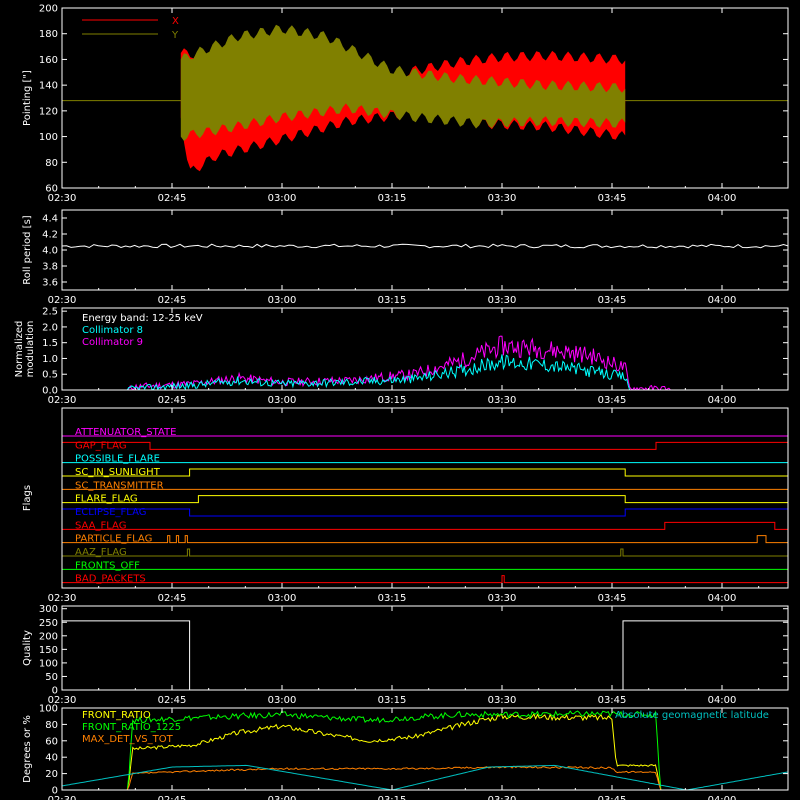 This screenshot has width=800, height=800. Describe the element at coordinates (113, 539) in the screenshot. I see `flag-label: PARTICLE_FLAG` at that location.